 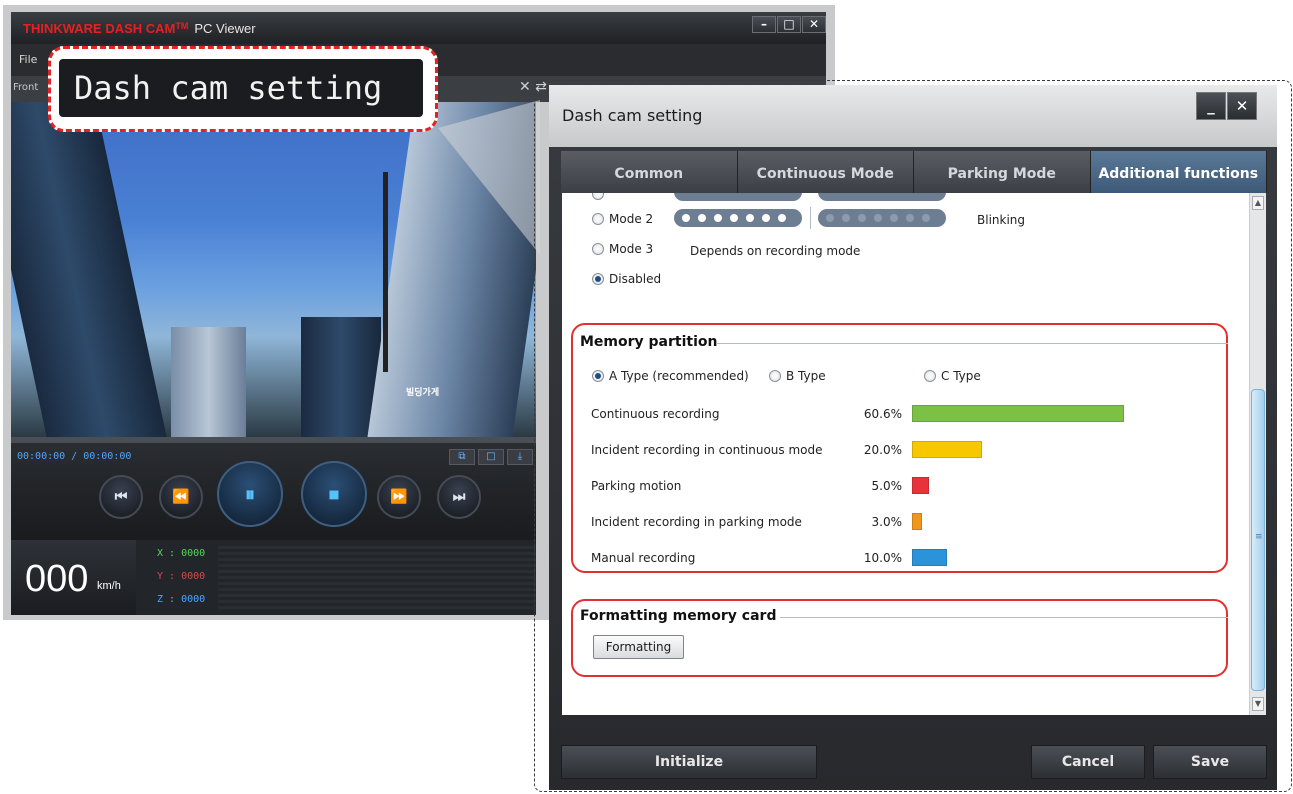 What do you see at coordinates (806, 376) in the screenshot?
I see `b-type-label: B Type` at bounding box center [806, 376].